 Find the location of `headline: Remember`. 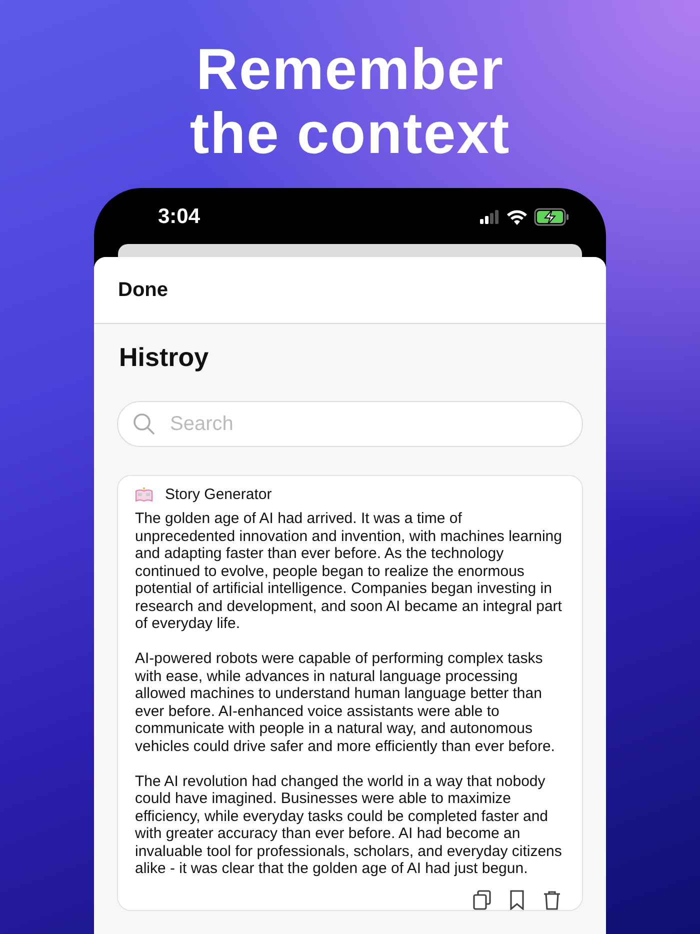

headline: Remember is located at coordinates (350, 70).